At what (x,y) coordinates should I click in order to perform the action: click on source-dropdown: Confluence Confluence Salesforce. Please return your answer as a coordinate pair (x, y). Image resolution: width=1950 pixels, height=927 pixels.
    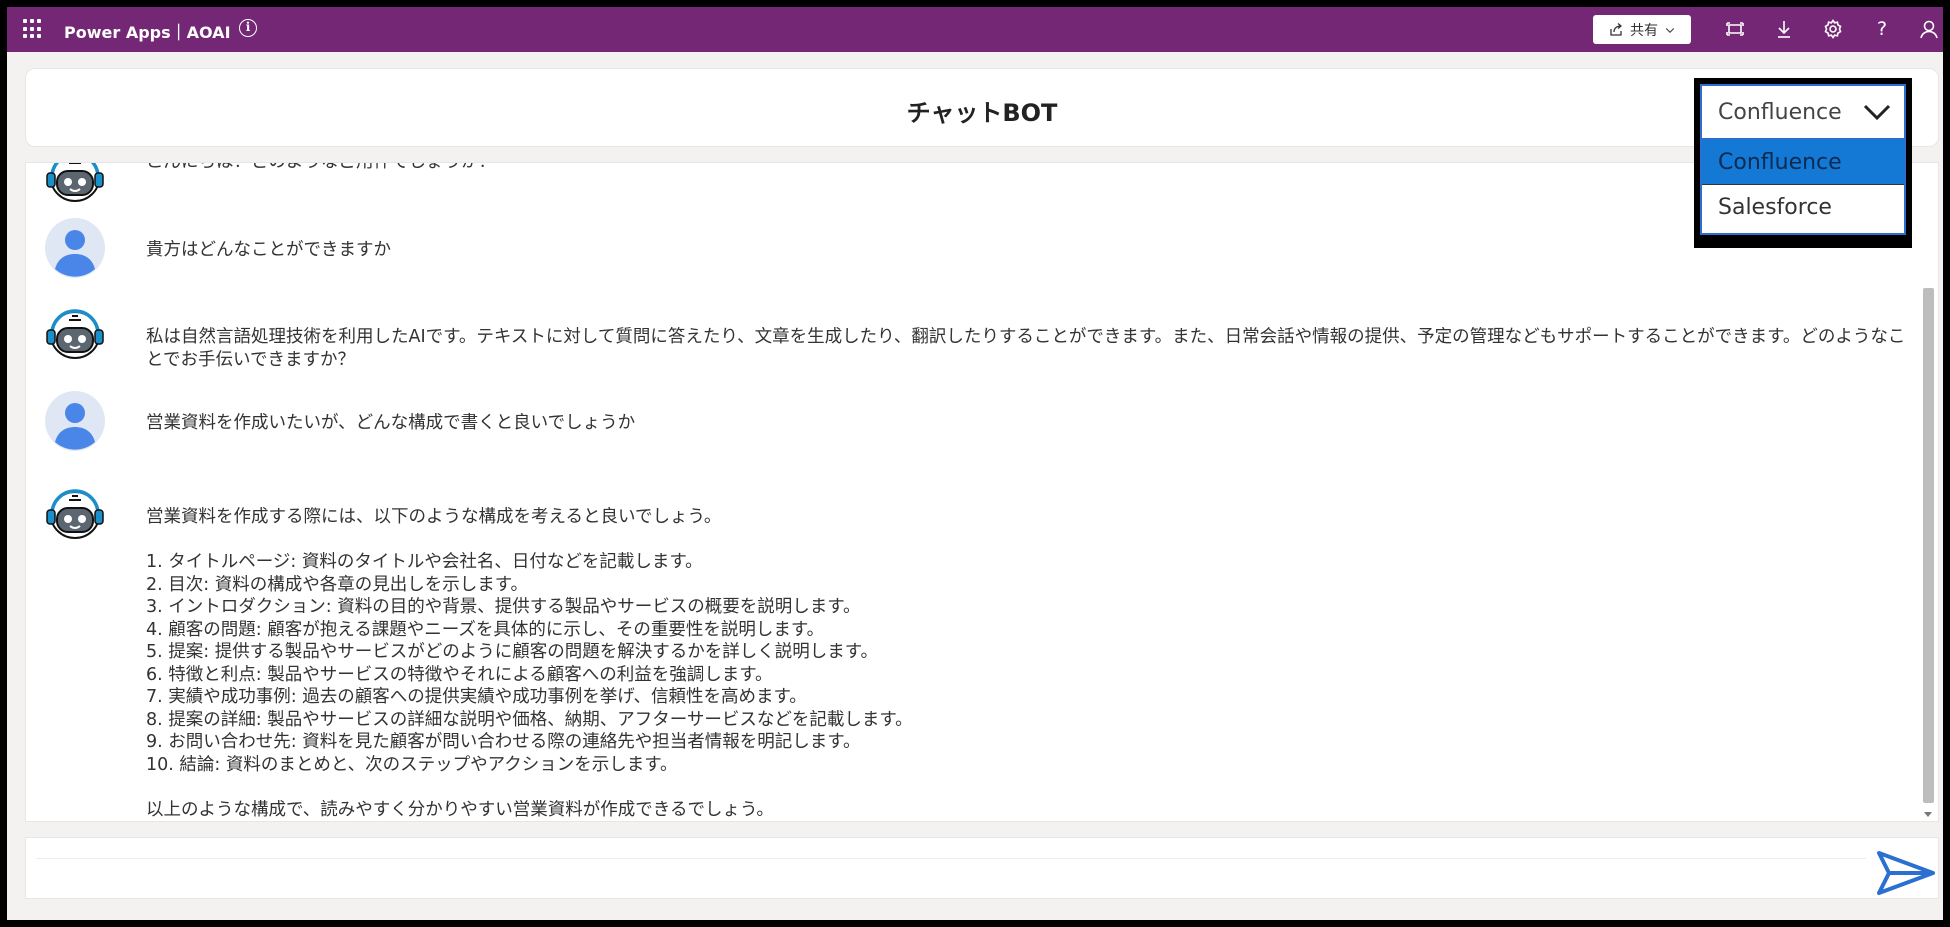
    Looking at the image, I should click on (1803, 163).